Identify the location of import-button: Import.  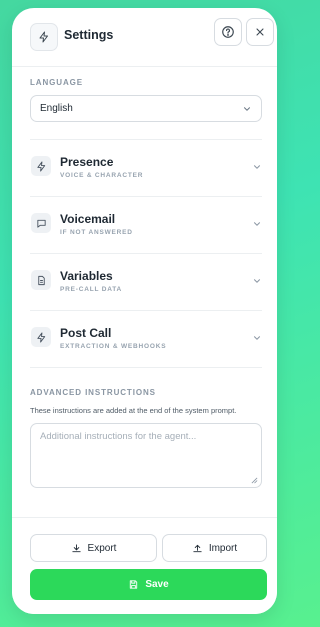
(214, 548).